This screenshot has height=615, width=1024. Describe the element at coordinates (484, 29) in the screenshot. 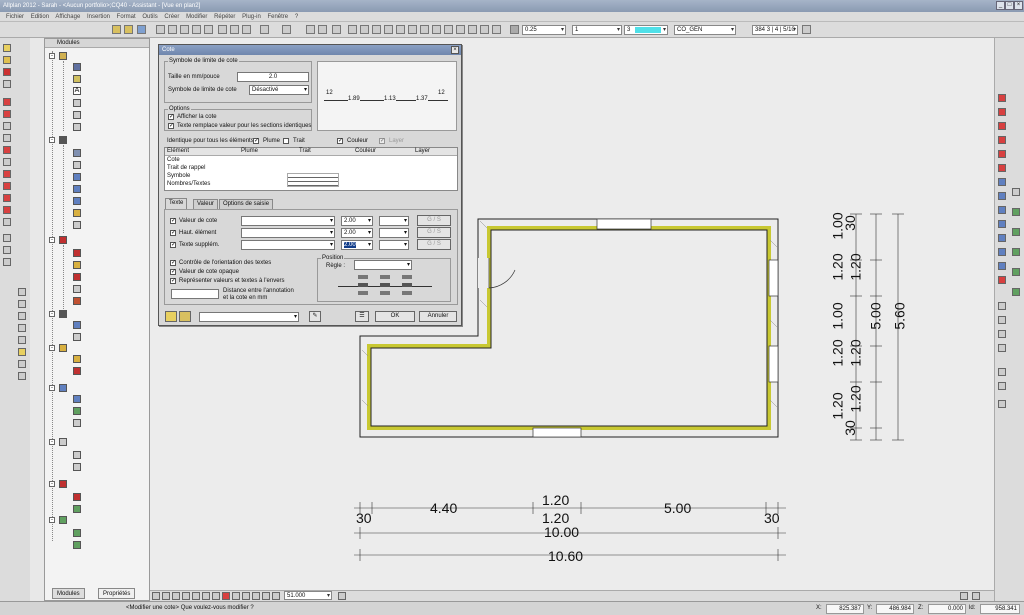

I see `view-12-icon` at that location.